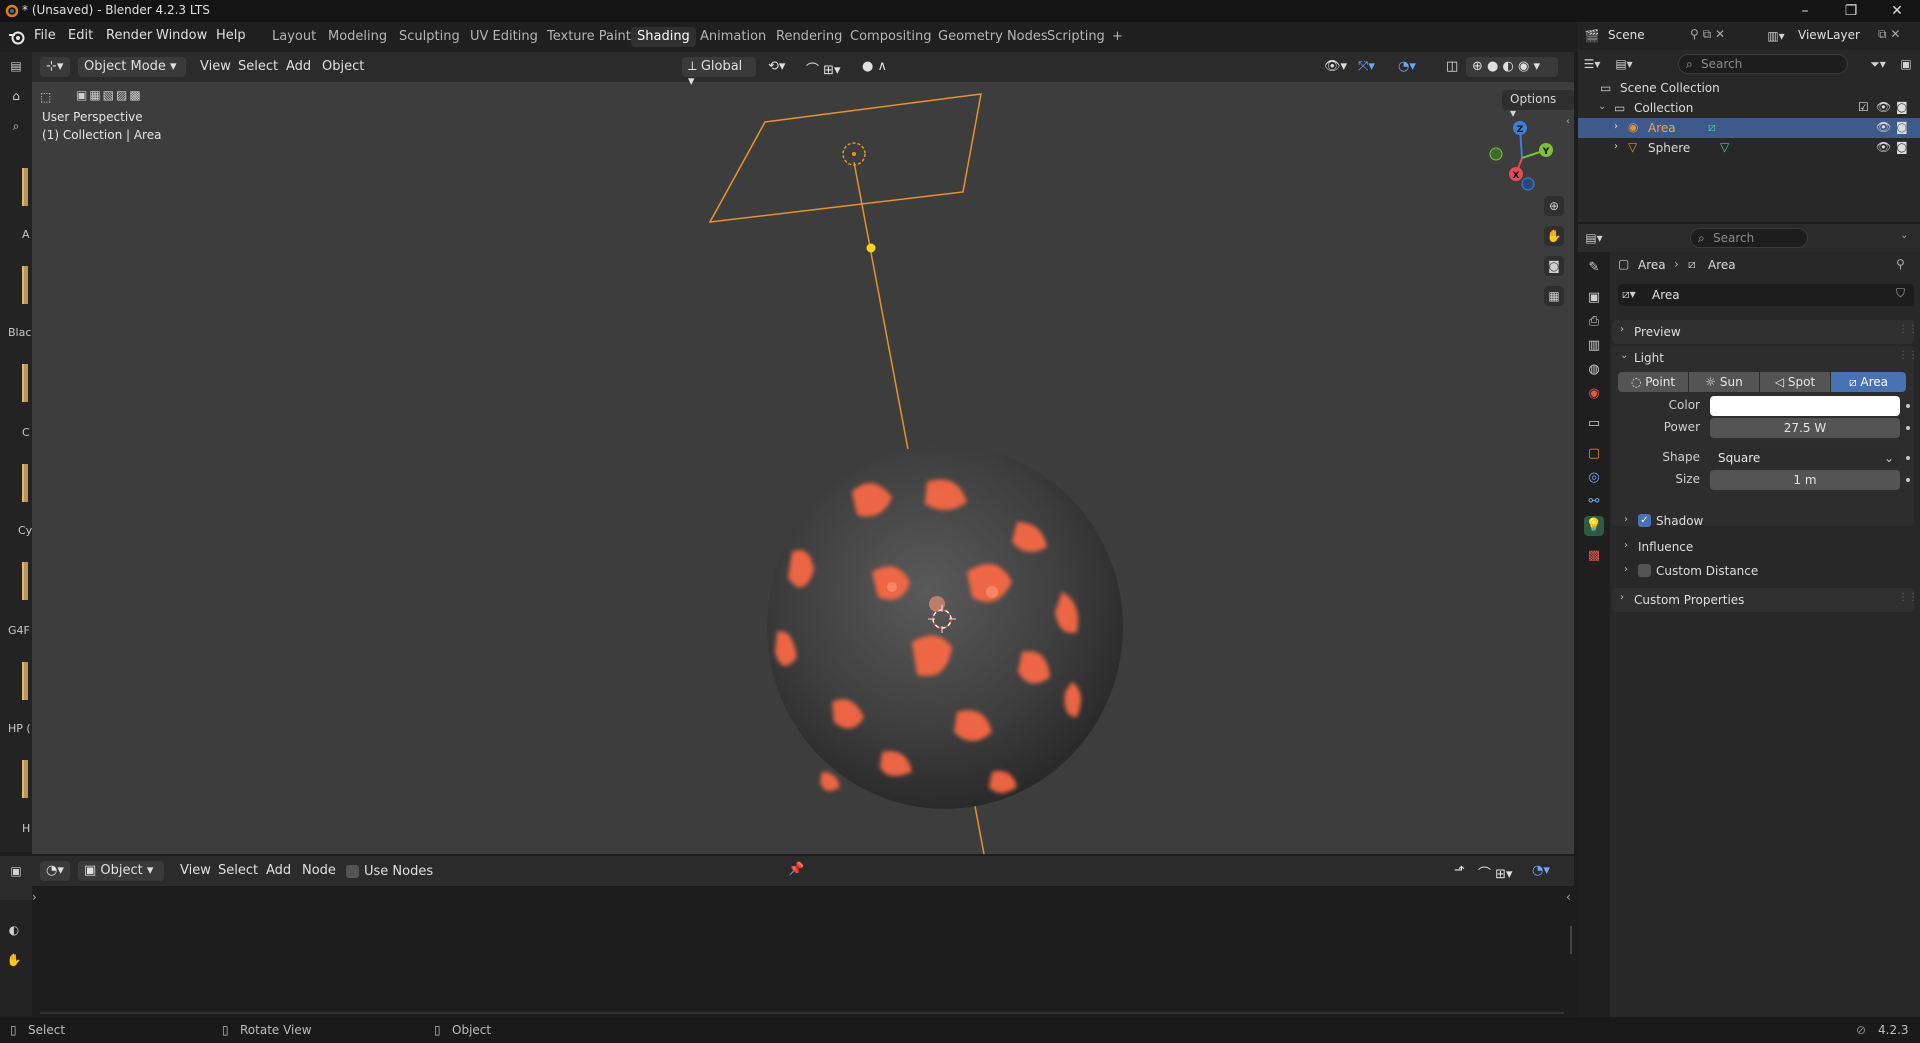 This screenshot has width=1920, height=1043. Describe the element at coordinates (1763, 64) in the screenshot. I see `outliner-search-input: ⌕ Search` at that location.